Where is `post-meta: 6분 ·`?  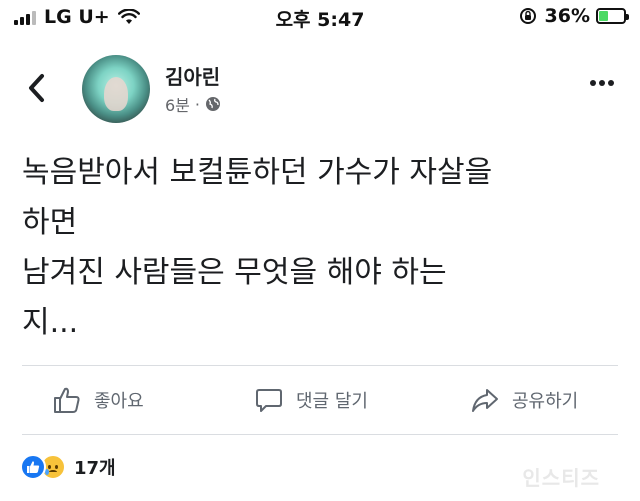 post-meta: 6분 · is located at coordinates (193, 104).